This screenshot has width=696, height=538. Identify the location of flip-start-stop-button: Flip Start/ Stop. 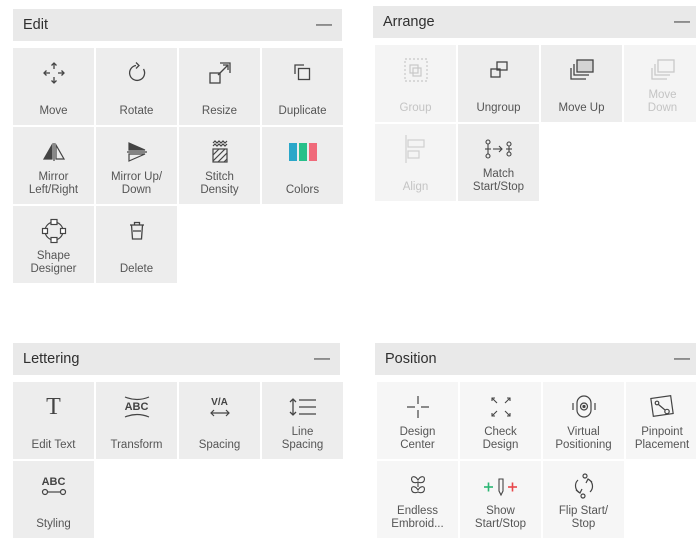
(583, 499).